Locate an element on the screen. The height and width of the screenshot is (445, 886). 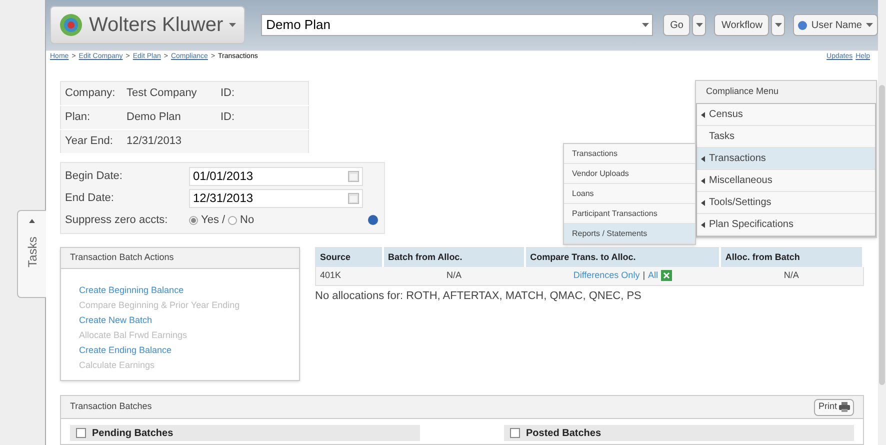
radio-label: Yes is located at coordinates (210, 220).